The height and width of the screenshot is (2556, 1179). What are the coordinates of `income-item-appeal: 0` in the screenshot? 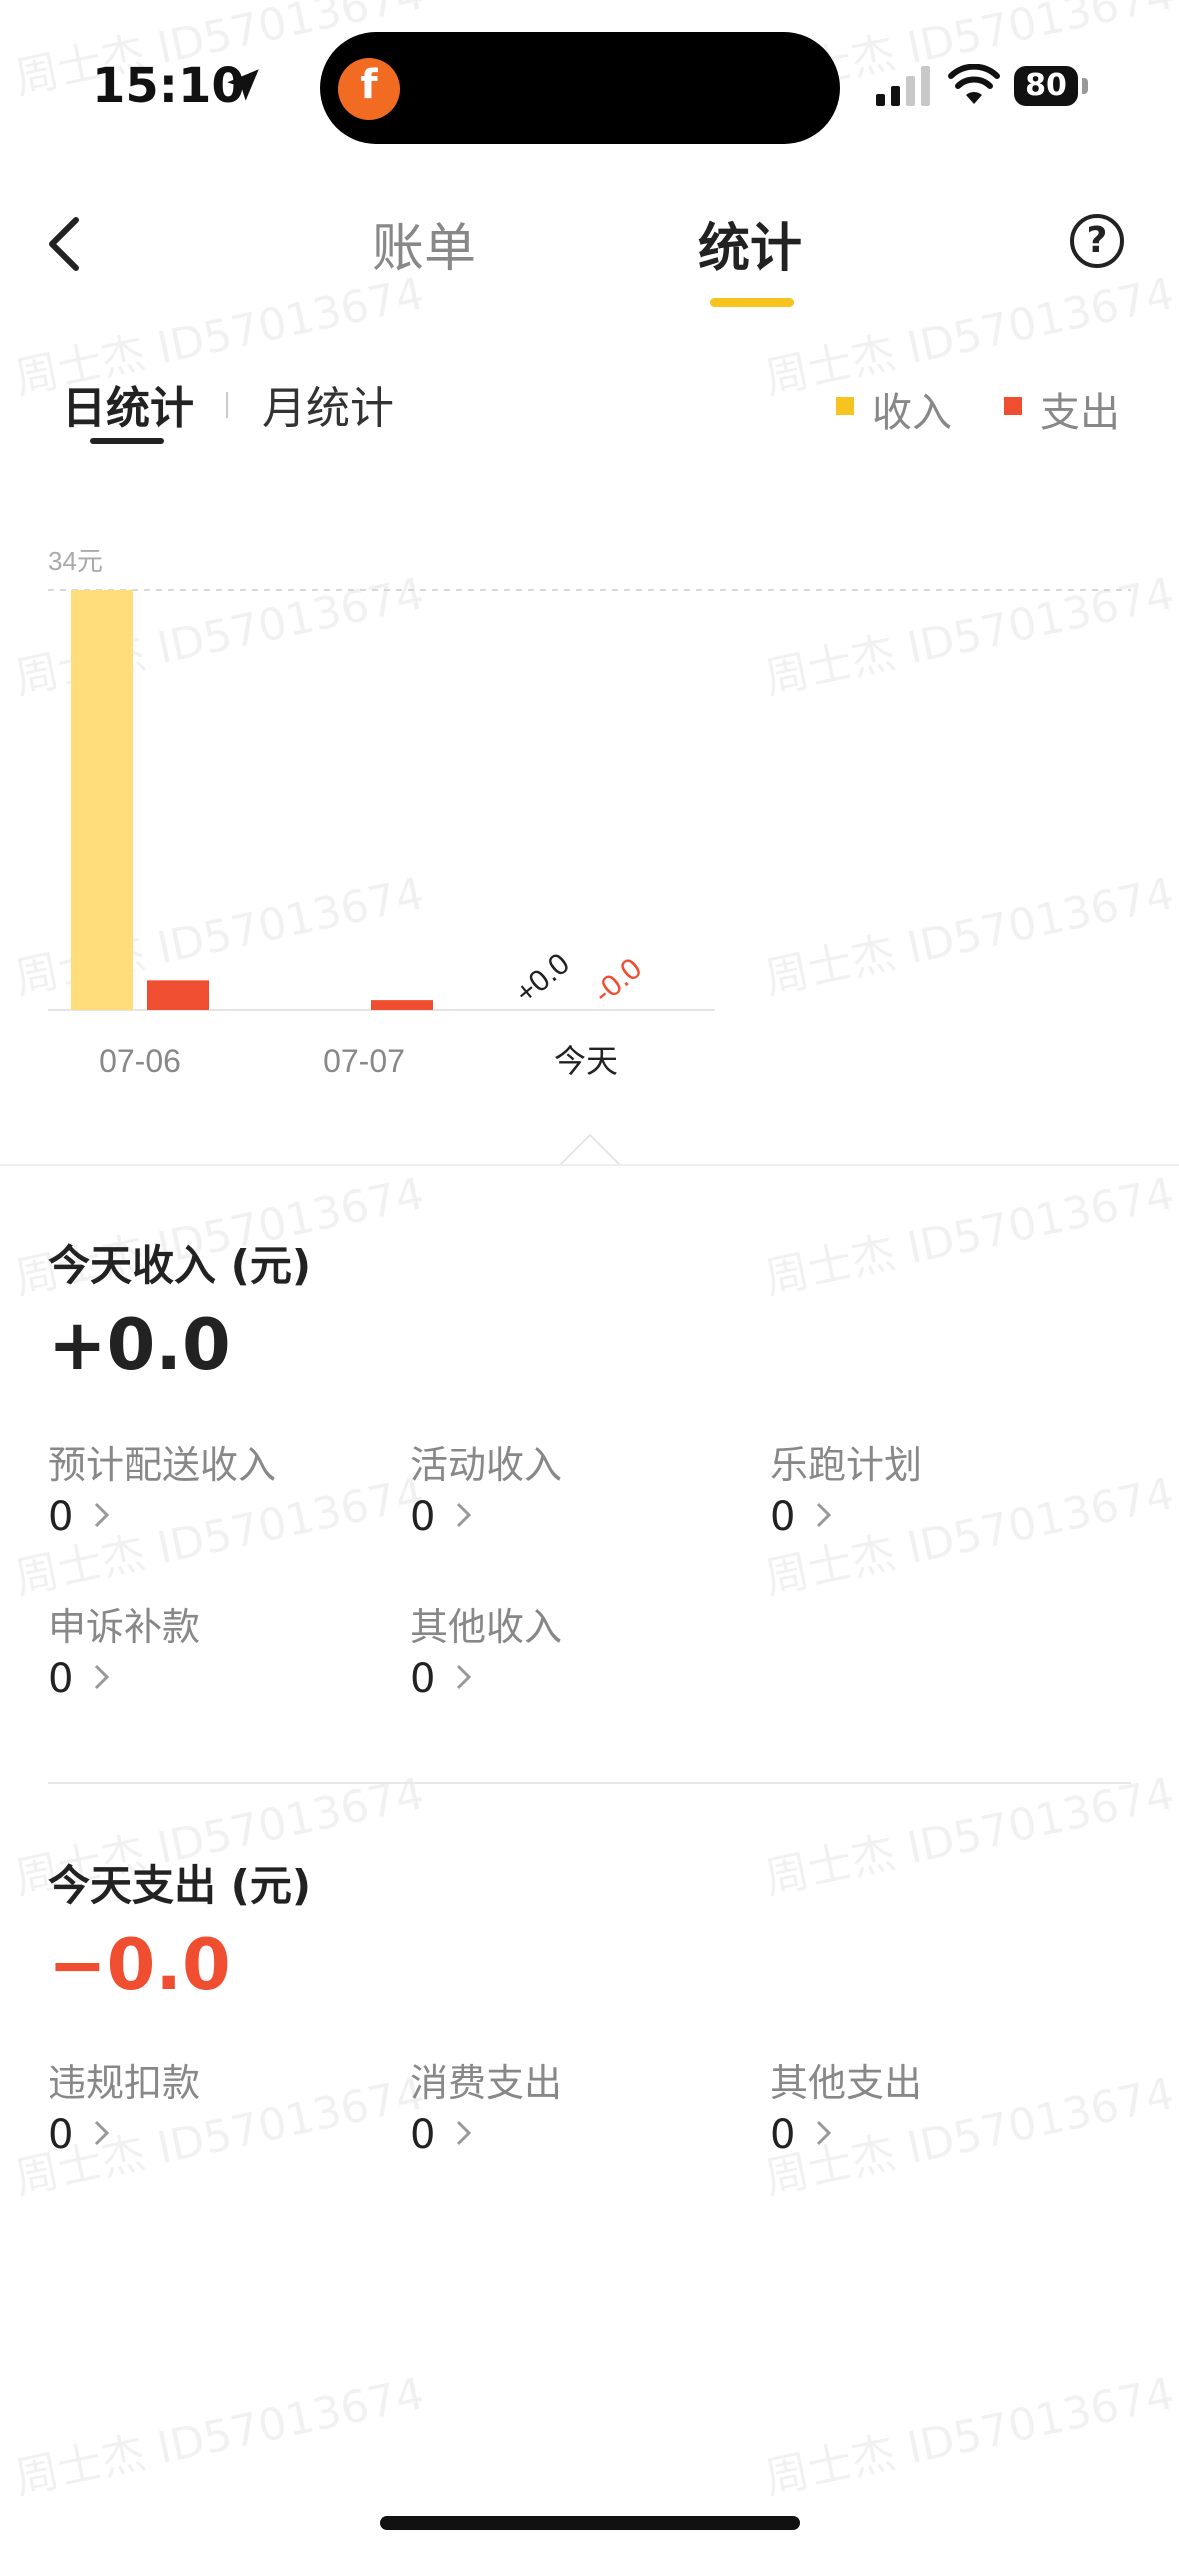 It's located at (79, 1679).